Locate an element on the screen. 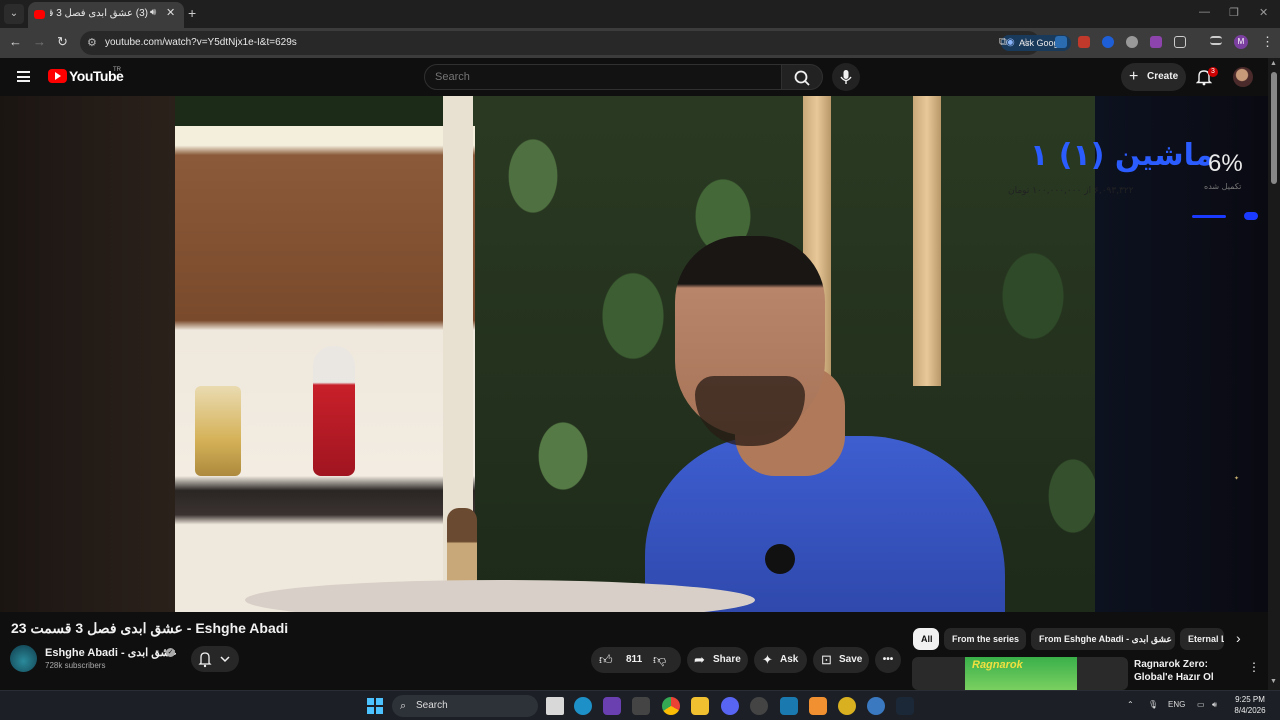 The height and width of the screenshot is (720, 1280). reload-icon: ↻ is located at coordinates (62, 42).